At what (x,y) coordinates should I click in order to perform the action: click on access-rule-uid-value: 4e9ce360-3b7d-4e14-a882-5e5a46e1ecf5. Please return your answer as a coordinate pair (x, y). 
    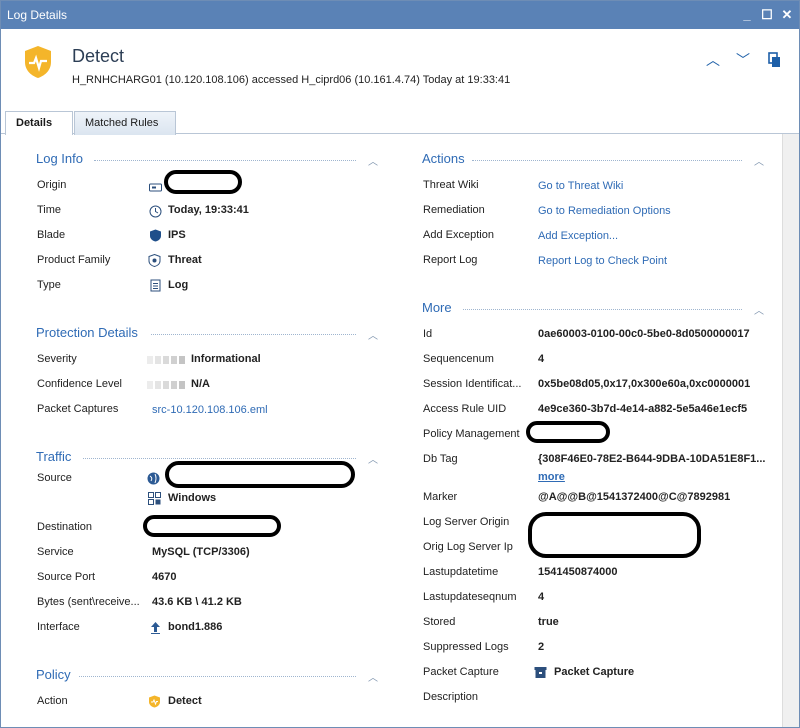
    Looking at the image, I should click on (643, 409).